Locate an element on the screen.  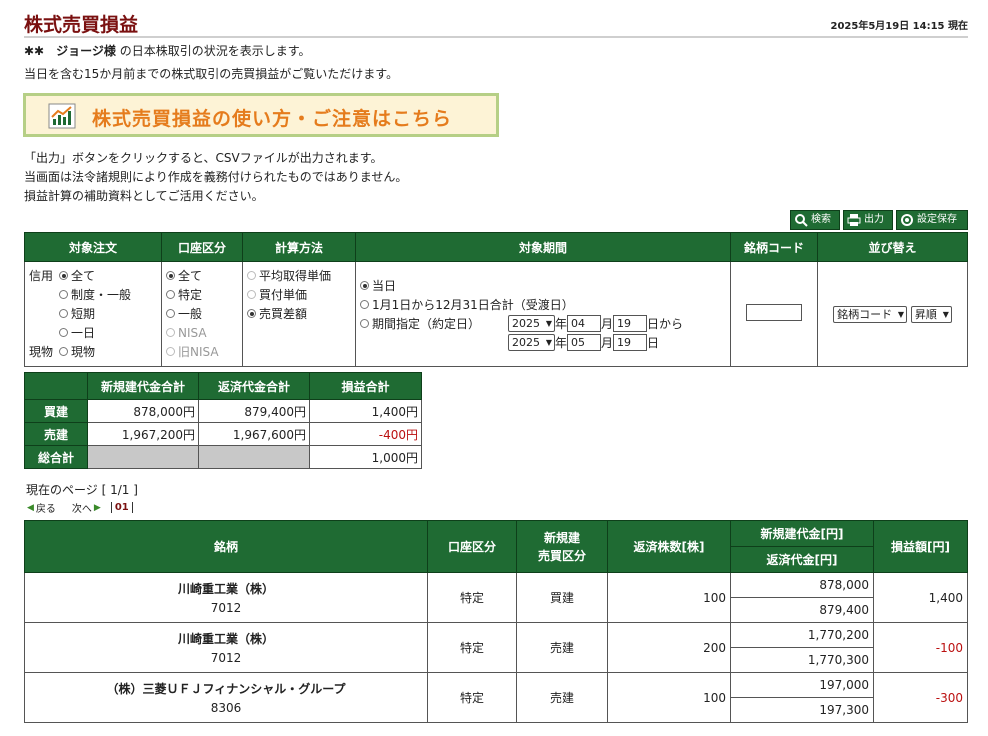
pager: ◀ 戻る 次へ ▶ 01 is located at coordinates (80, 507).